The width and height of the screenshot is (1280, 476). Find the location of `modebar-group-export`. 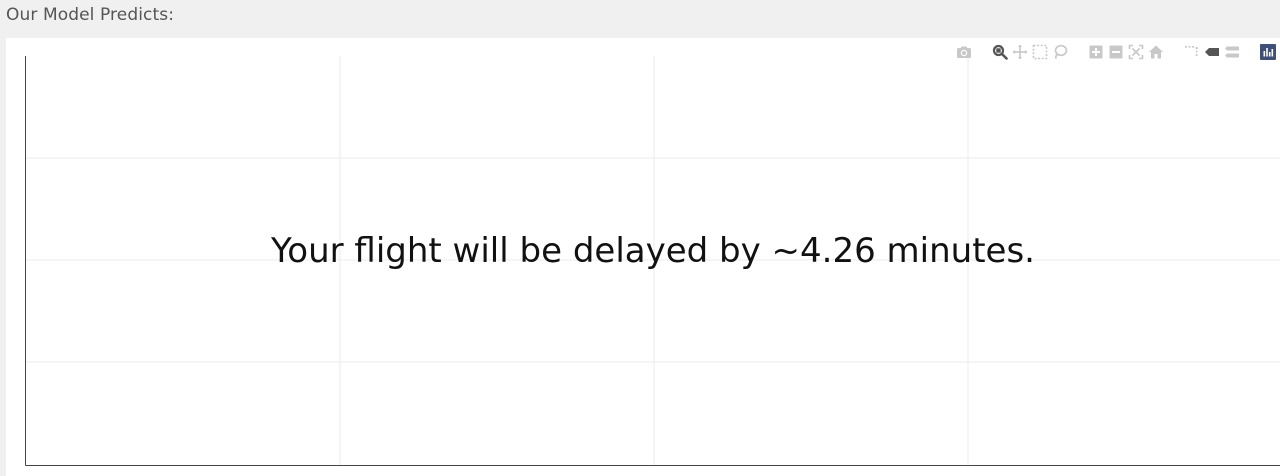

modebar-group-export is located at coordinates (964, 52).